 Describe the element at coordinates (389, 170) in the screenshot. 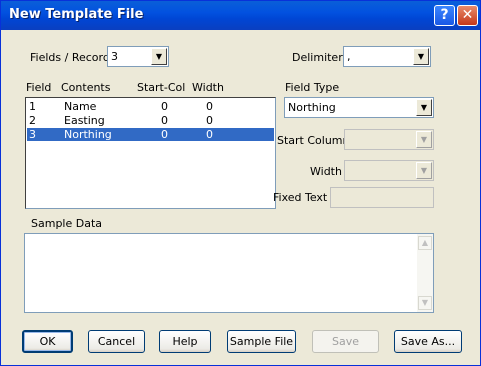

I see `width-select: ▼` at that location.